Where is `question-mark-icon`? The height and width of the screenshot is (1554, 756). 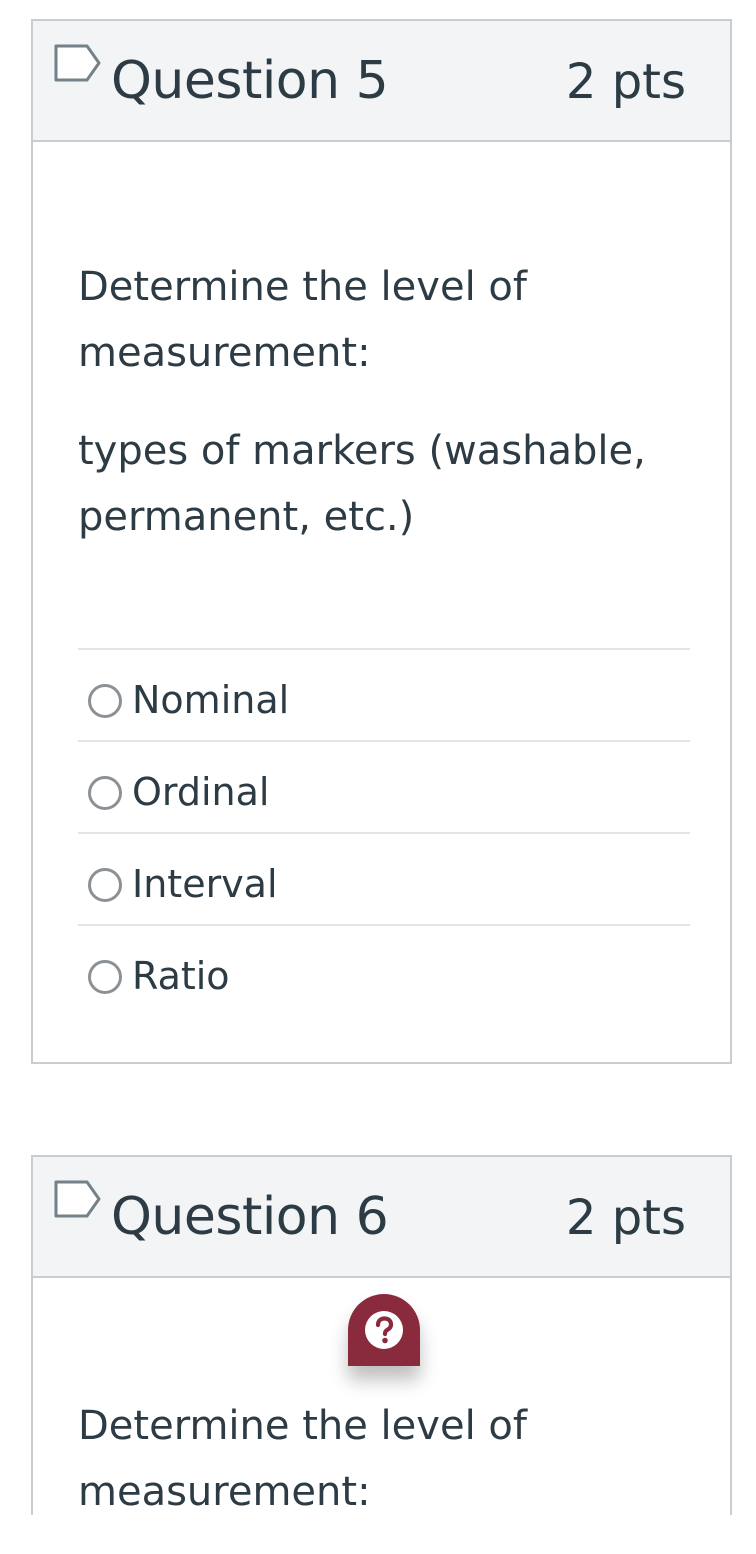 question-mark-icon is located at coordinates (384, 1330).